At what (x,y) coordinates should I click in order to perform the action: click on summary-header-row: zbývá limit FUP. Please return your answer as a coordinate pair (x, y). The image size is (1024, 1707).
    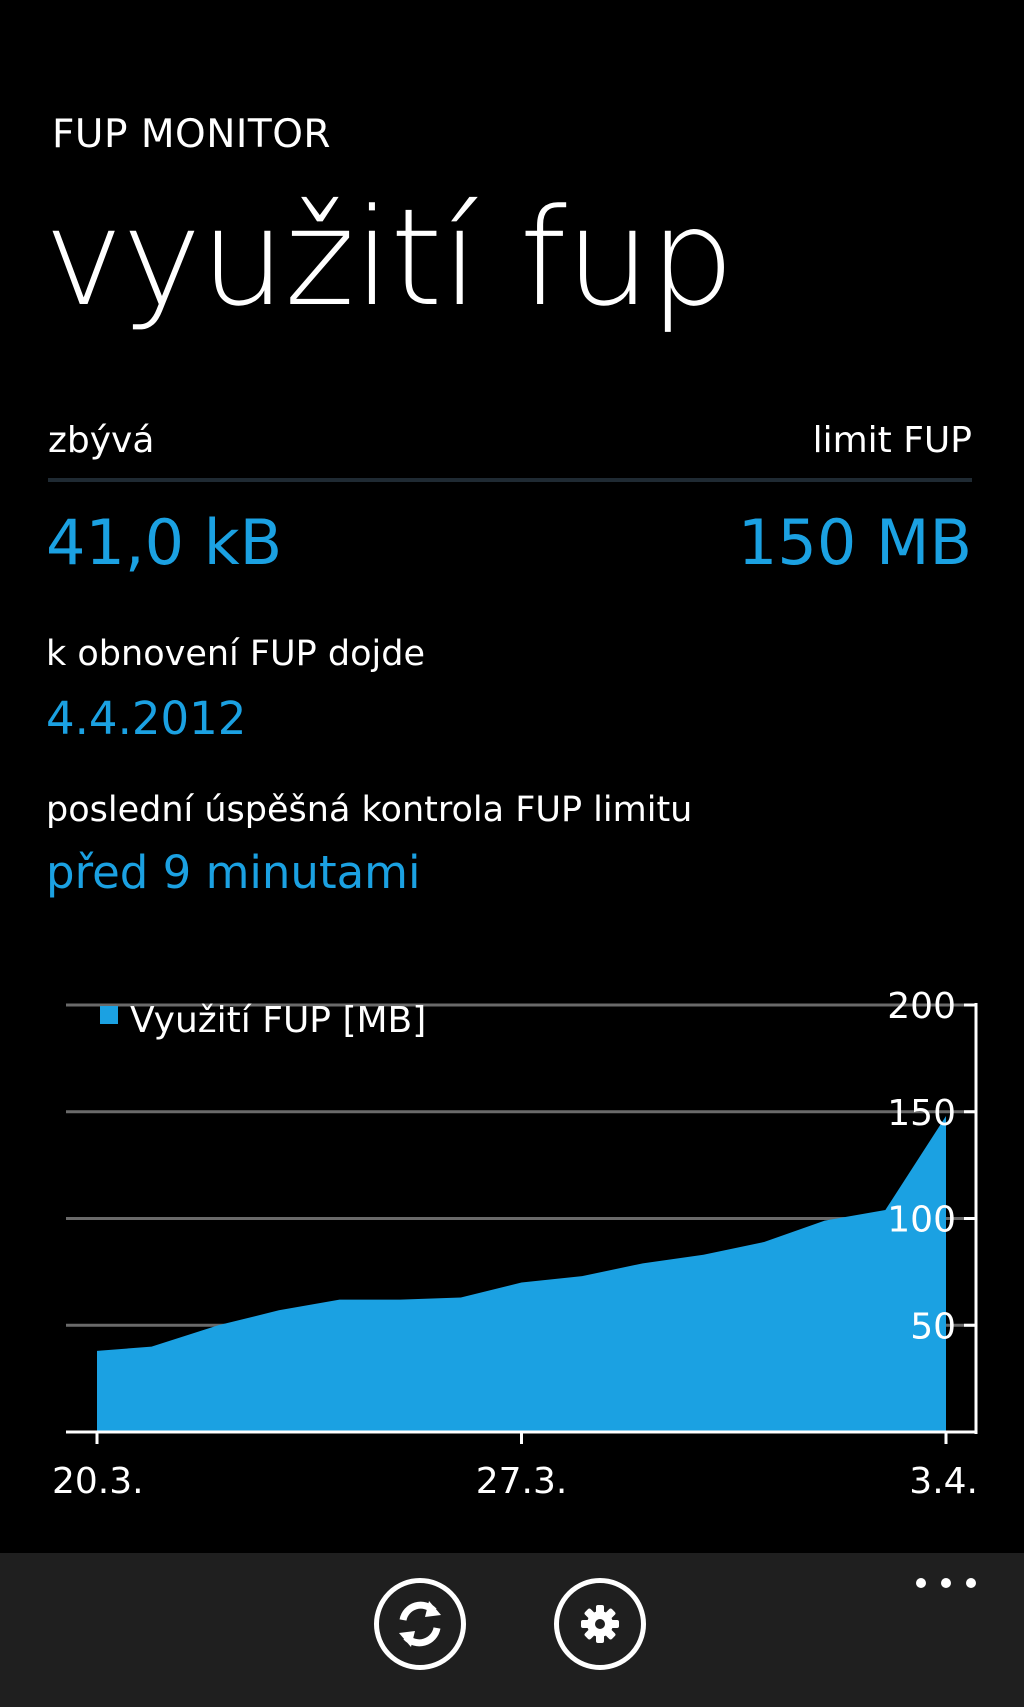
    Looking at the image, I should click on (510, 440).